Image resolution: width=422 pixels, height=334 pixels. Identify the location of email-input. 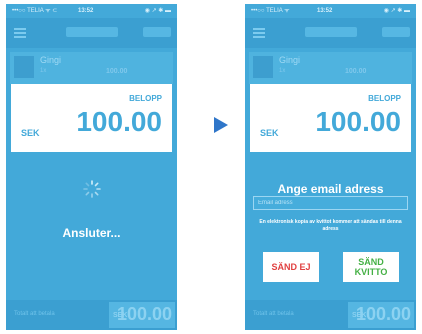
(330, 203).